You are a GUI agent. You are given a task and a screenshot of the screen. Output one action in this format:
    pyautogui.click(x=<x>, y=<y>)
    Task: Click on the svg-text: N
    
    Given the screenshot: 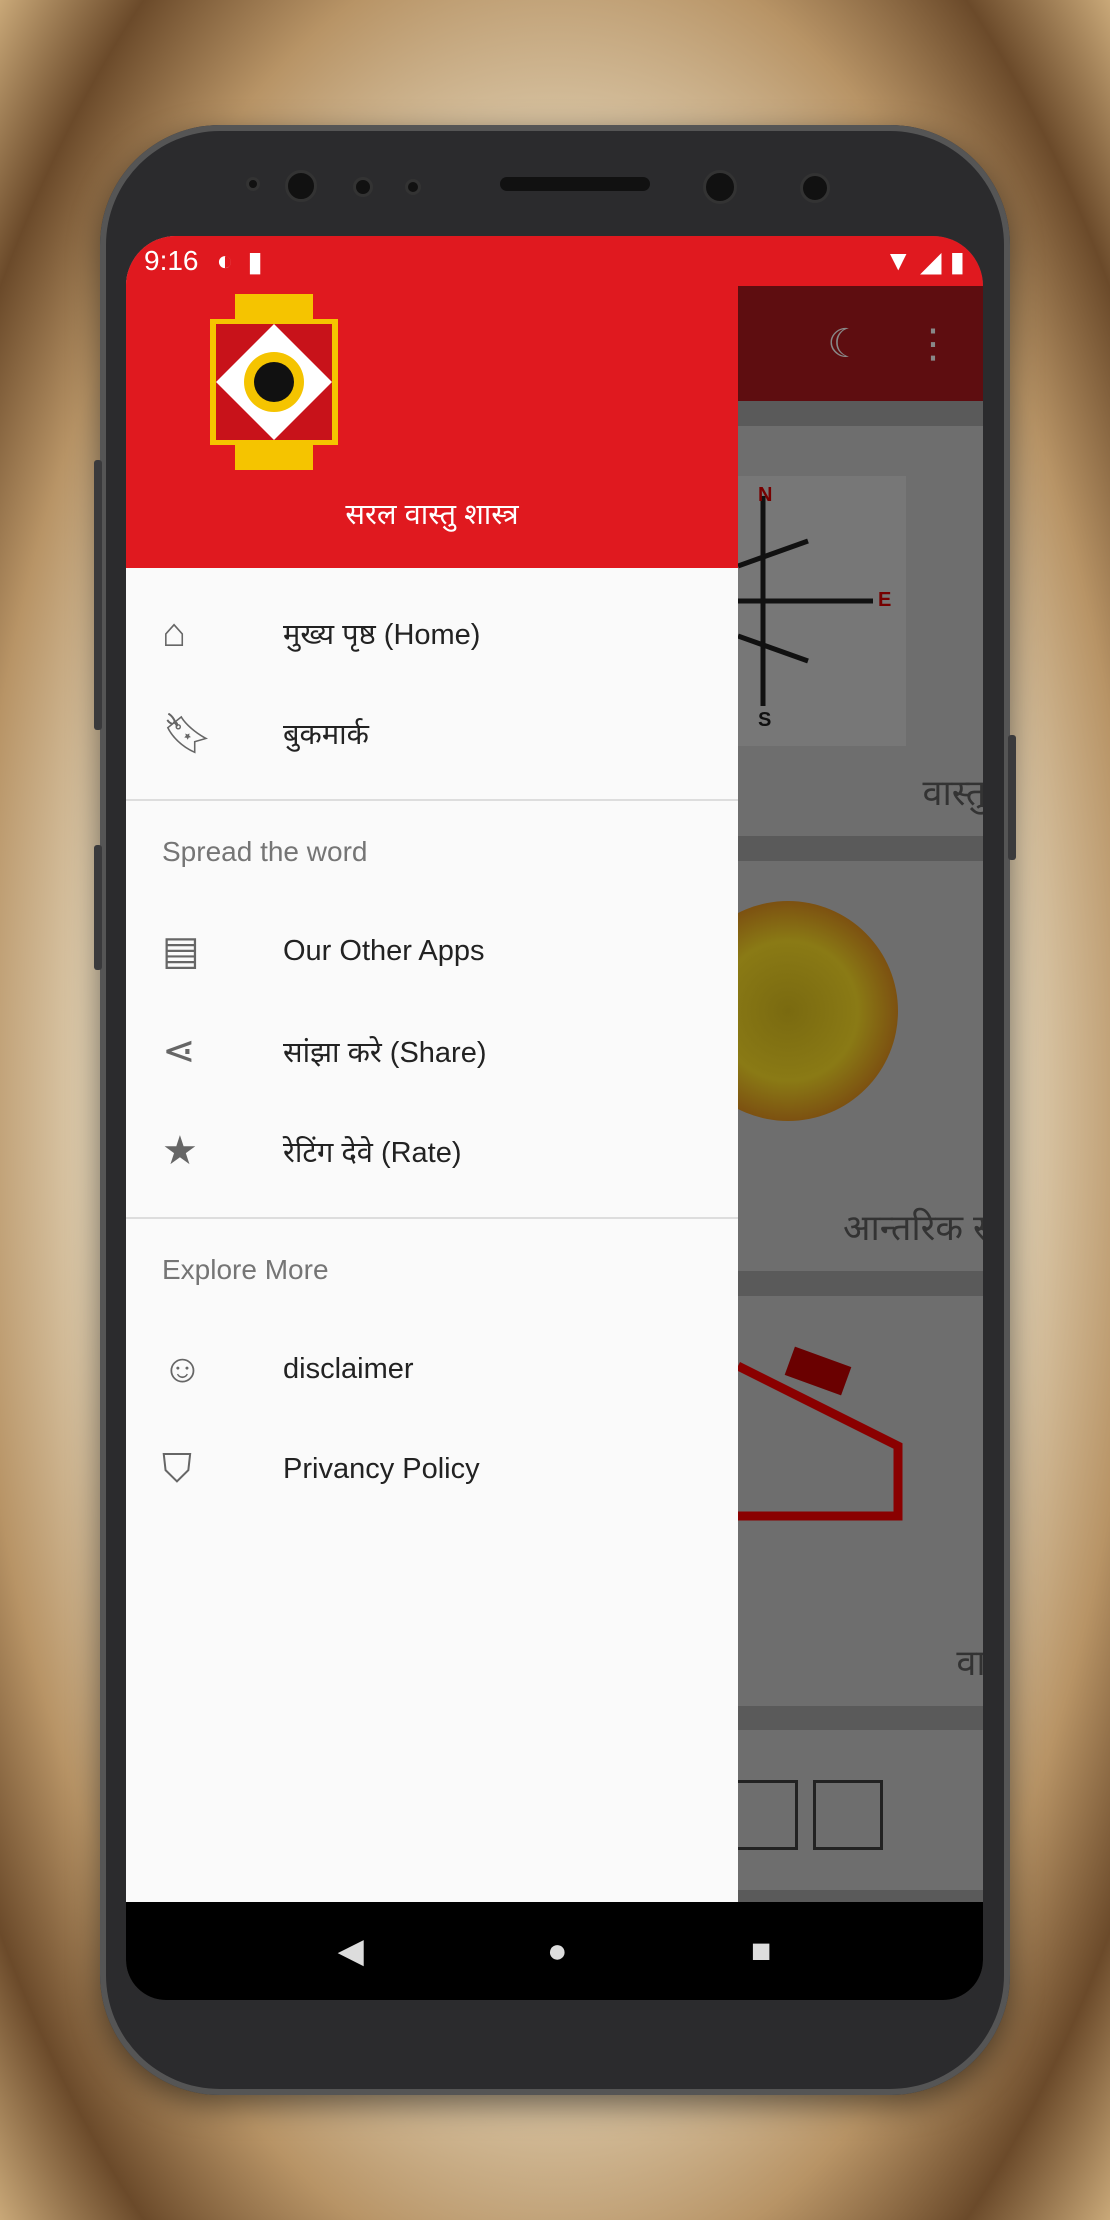 What is the action you would take?
    pyautogui.click(x=765, y=495)
    